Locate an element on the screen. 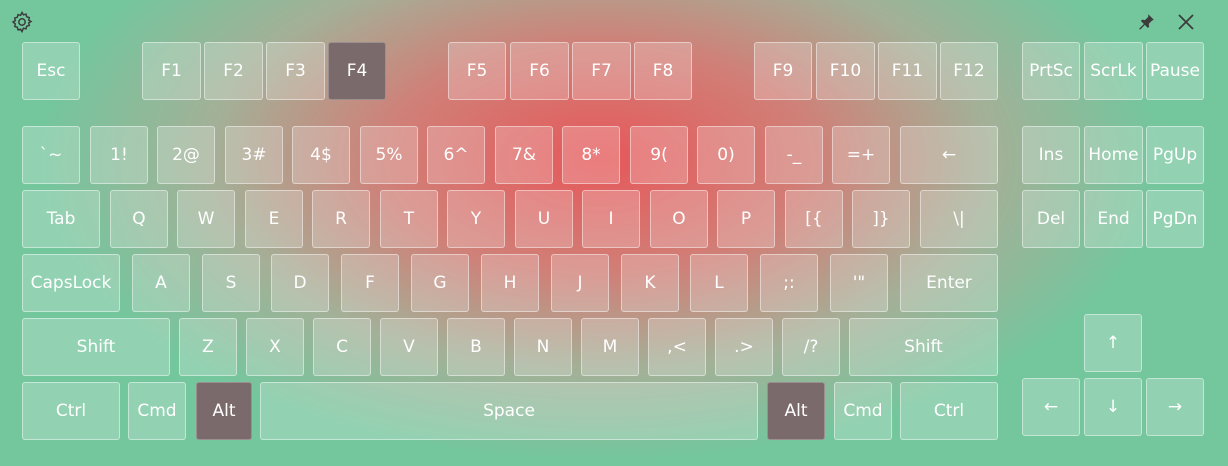 The height and width of the screenshot is (466, 1228). key-v: V is located at coordinates (409, 347).